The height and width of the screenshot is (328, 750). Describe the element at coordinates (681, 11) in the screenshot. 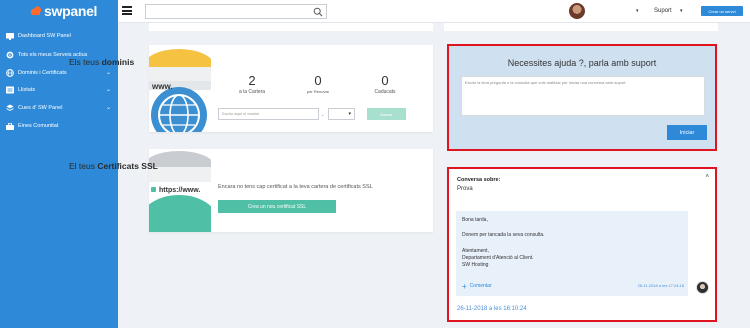

I see `support-caret-icon: ▾` at that location.